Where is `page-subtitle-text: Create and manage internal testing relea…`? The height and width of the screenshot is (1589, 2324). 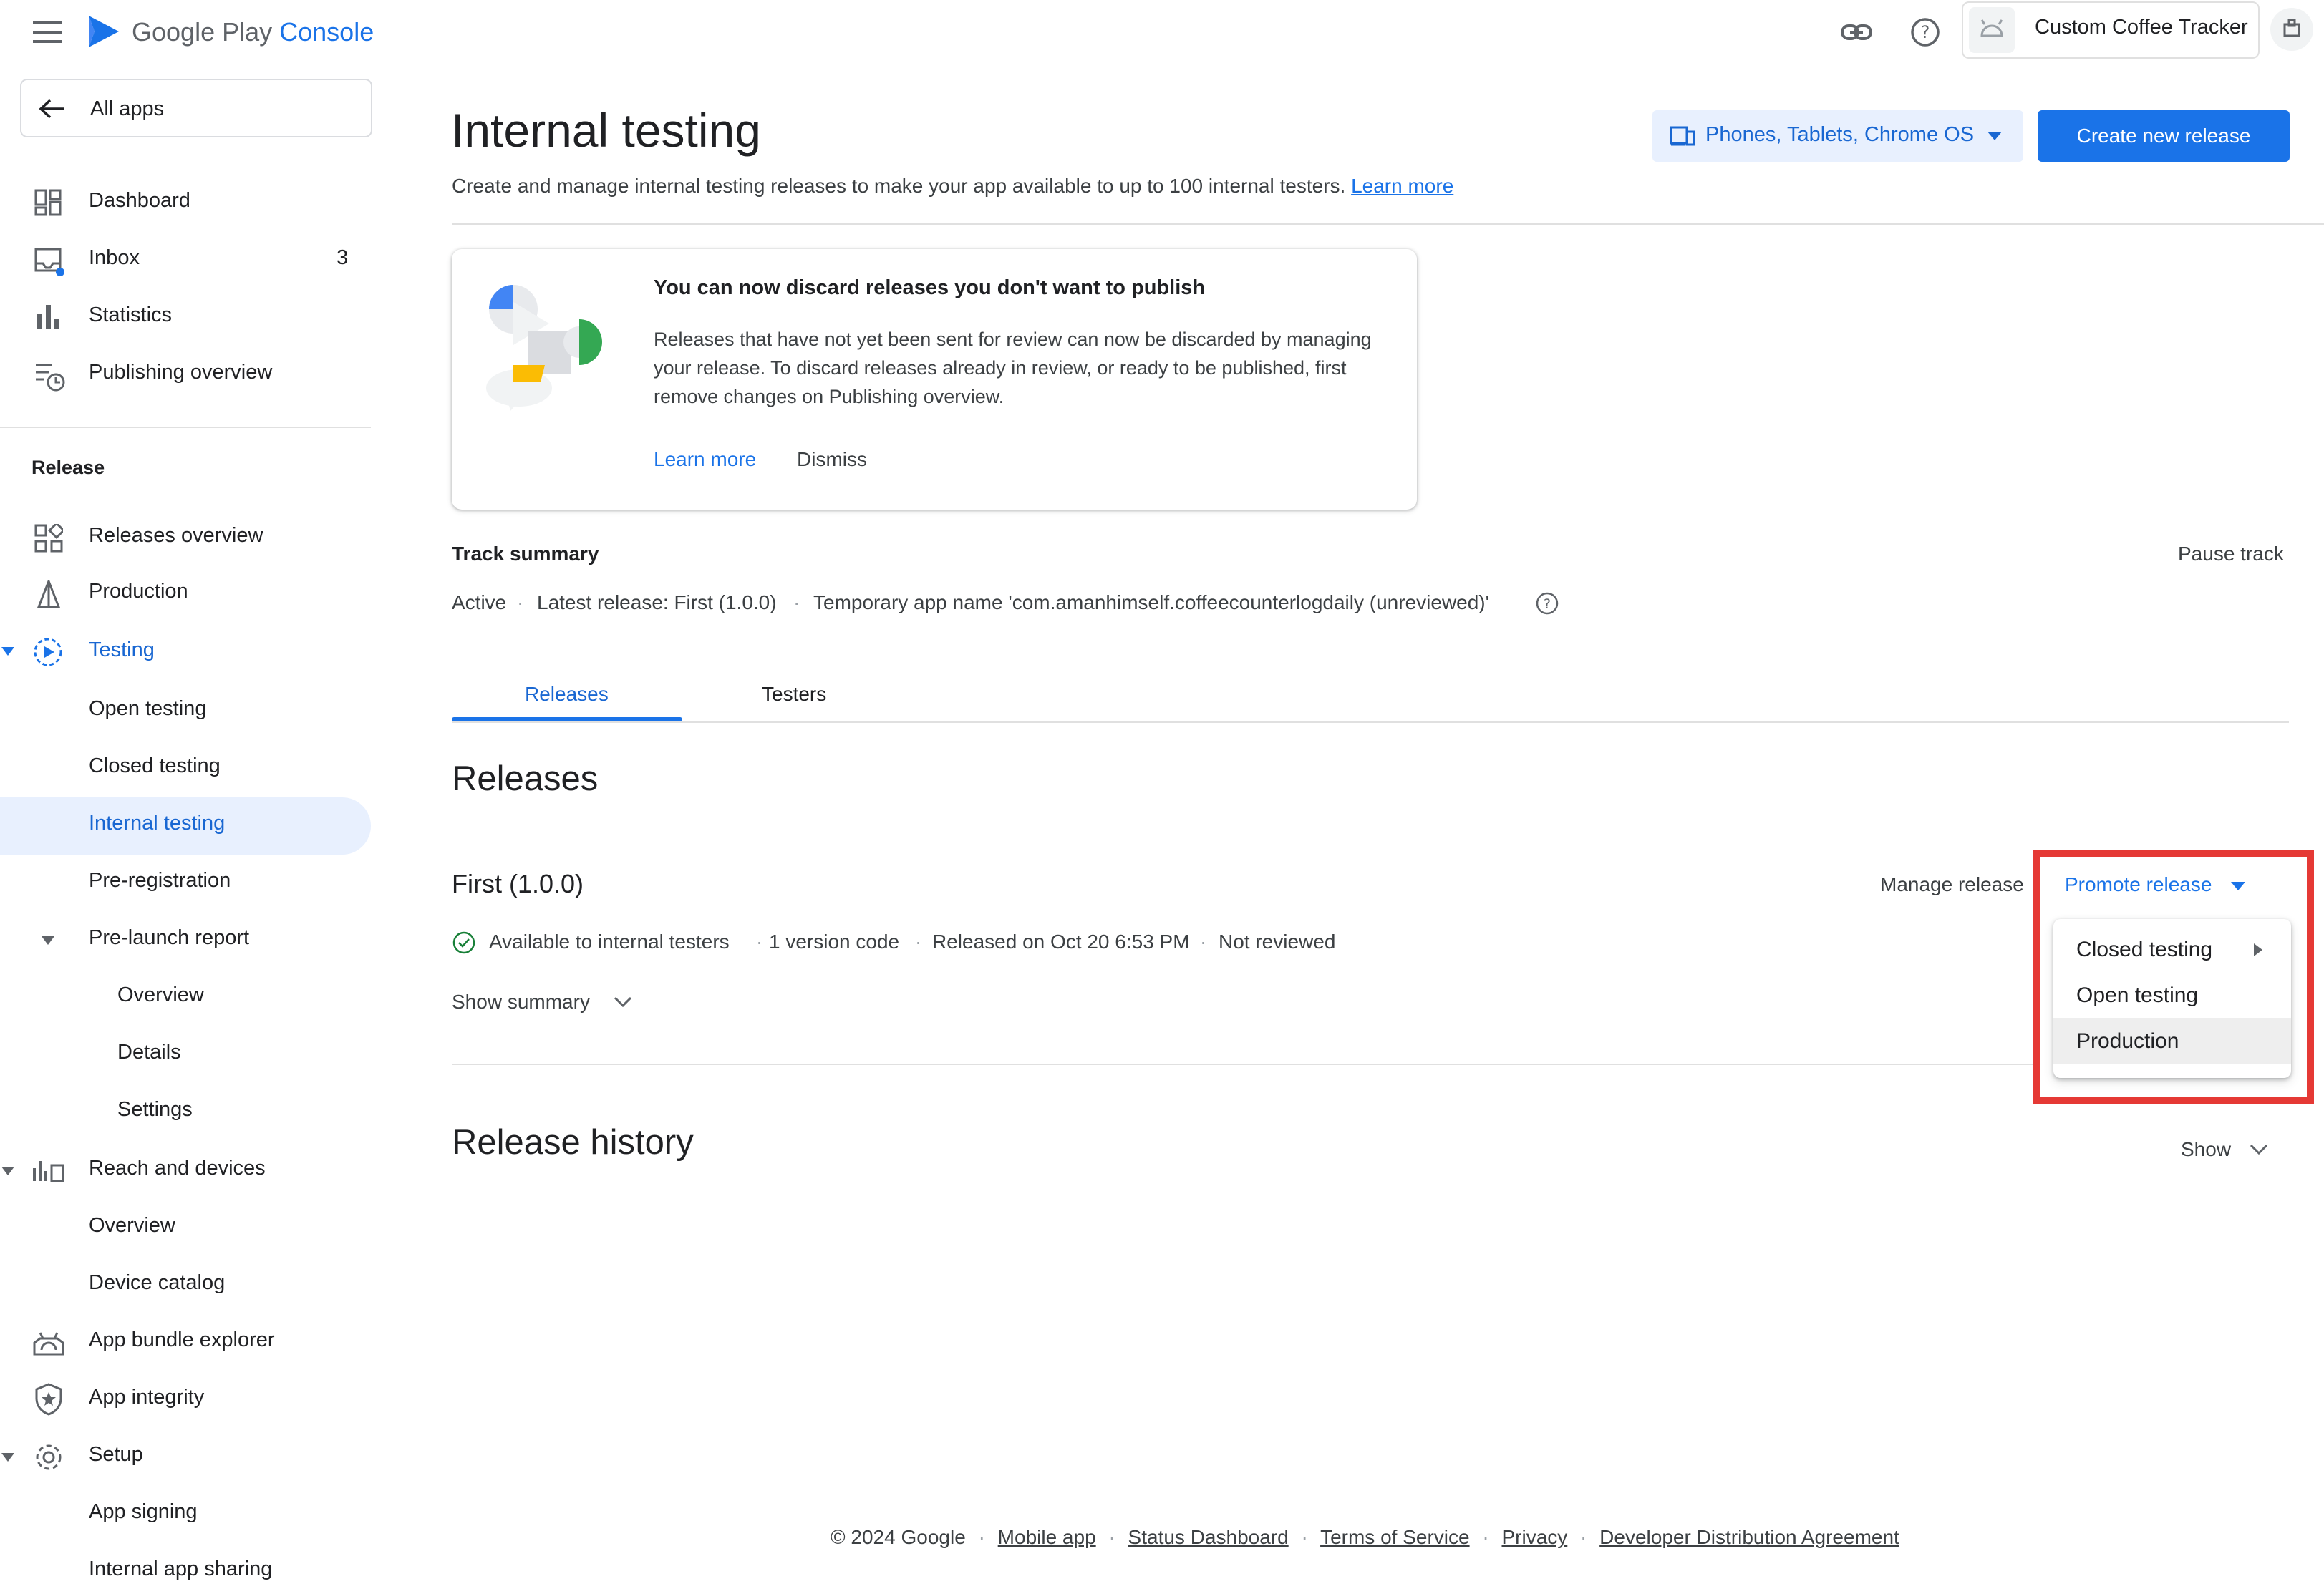
page-subtitle-text: Create and manage internal testing relea… is located at coordinates (899, 186).